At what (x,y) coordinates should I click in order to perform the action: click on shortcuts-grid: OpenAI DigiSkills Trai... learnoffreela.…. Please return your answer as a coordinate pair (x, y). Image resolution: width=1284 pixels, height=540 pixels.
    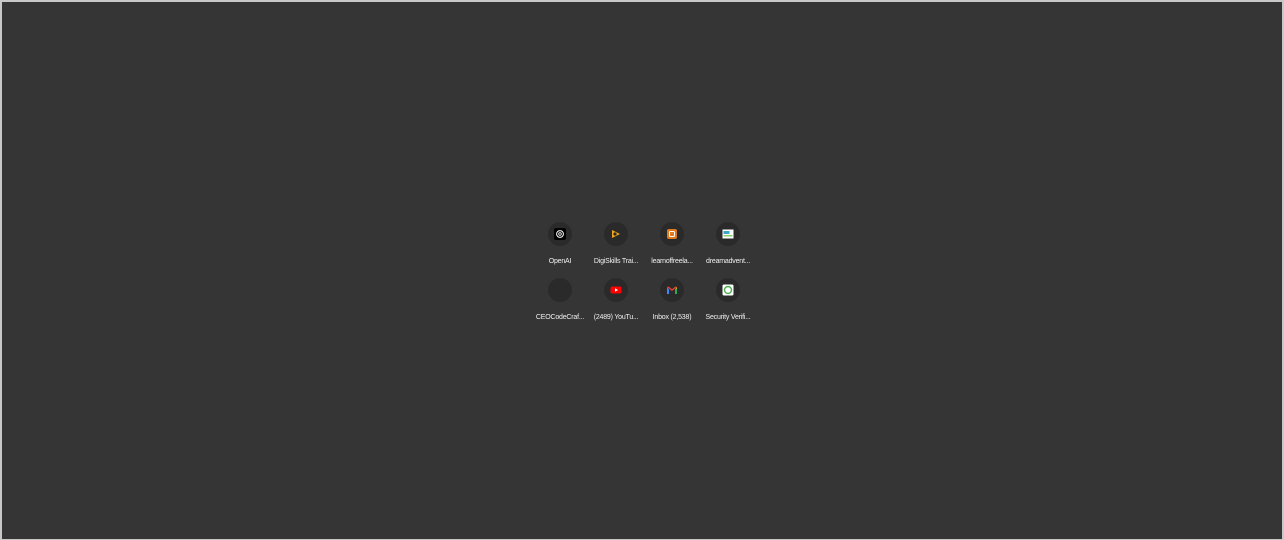
    Looking at the image, I should click on (644, 276).